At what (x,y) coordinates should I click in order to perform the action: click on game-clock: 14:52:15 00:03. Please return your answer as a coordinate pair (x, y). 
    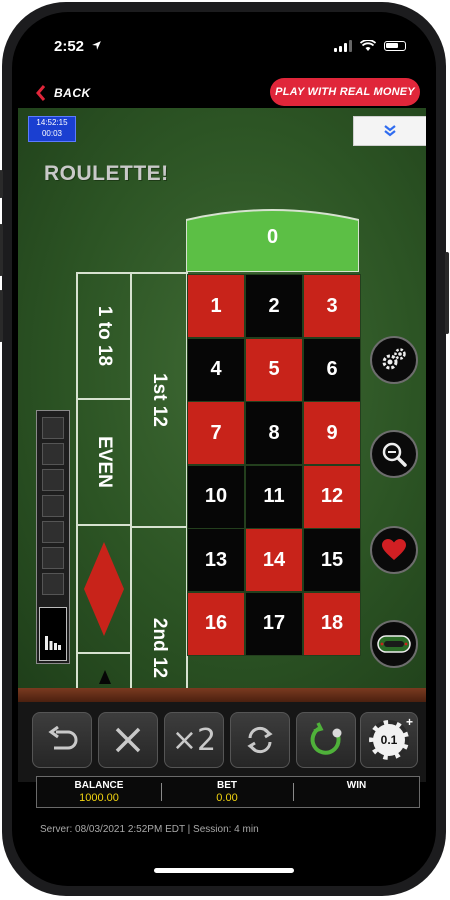
    Looking at the image, I should click on (52, 129).